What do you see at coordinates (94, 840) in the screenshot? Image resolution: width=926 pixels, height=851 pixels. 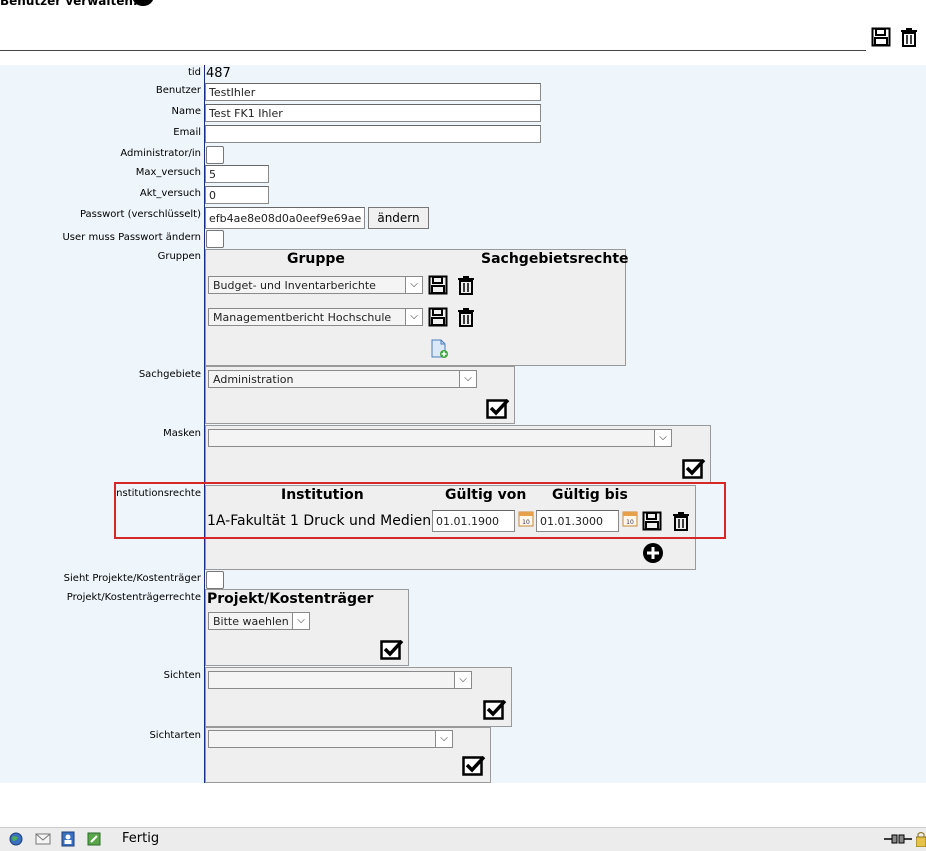 I see `composer-icon` at bounding box center [94, 840].